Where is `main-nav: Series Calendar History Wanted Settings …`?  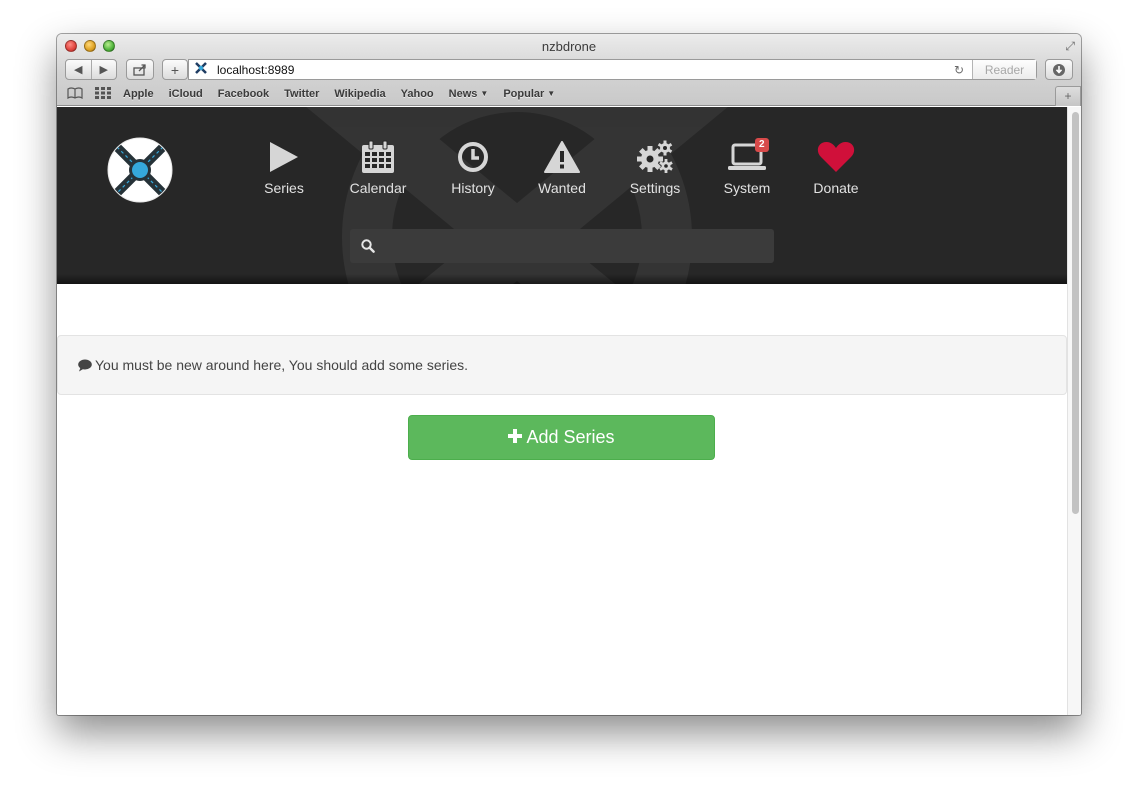
main-nav: Series Calendar History Wanted Settings … is located at coordinates (562, 172).